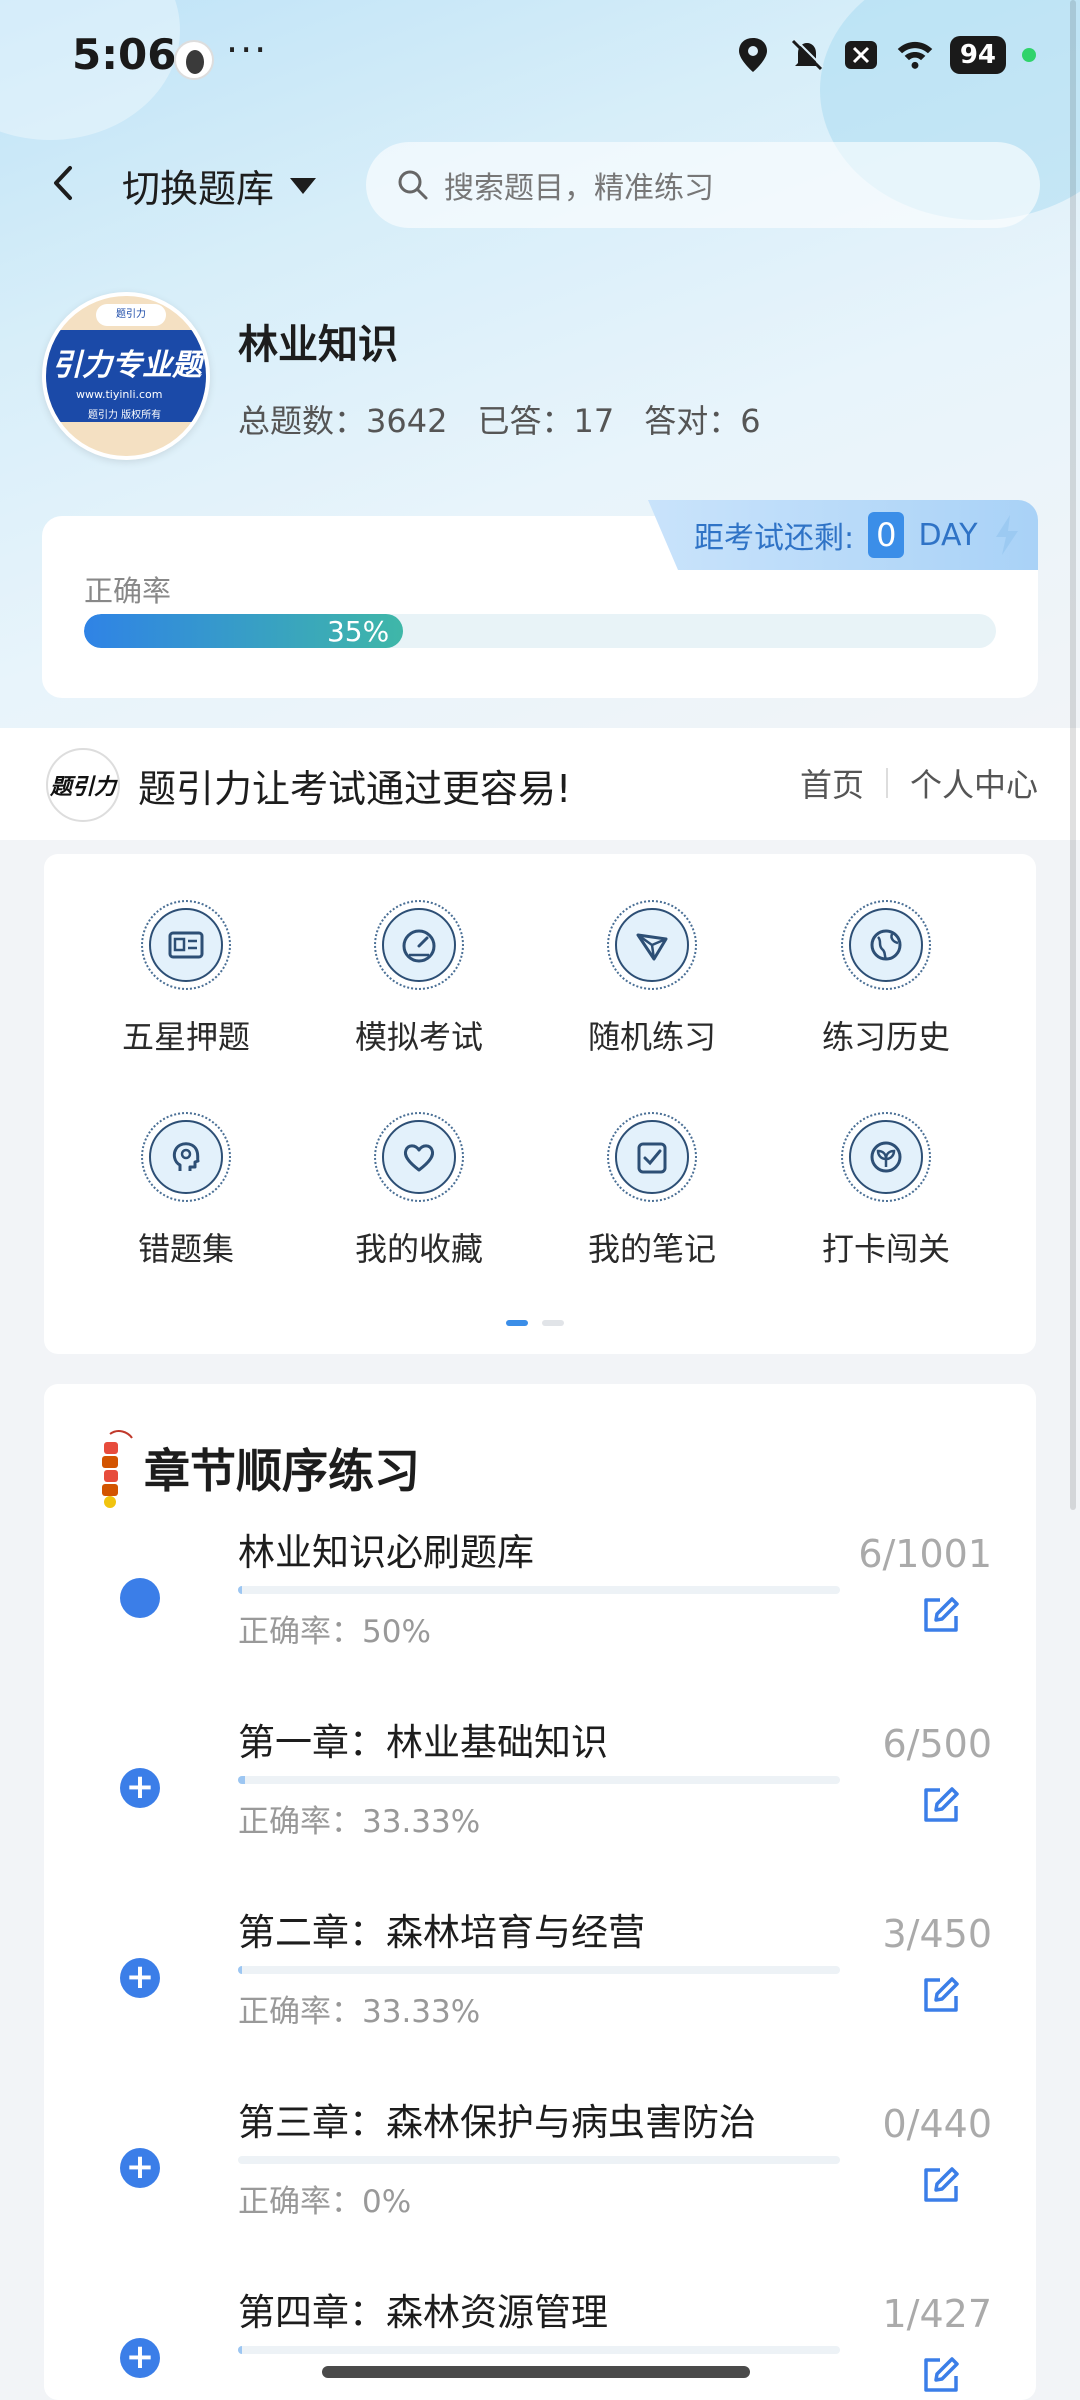  What do you see at coordinates (651, 1249) in the screenshot?
I see `grid-label: 我的笔记` at bounding box center [651, 1249].